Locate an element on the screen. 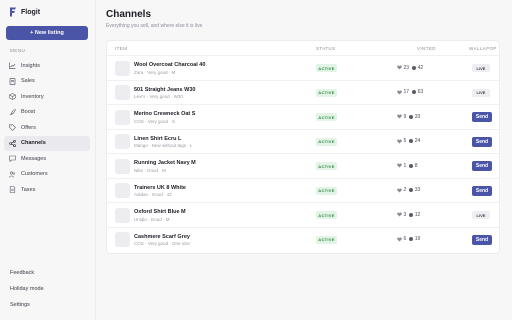 The image size is (512, 320). likes-count: 2 is located at coordinates (405, 190).